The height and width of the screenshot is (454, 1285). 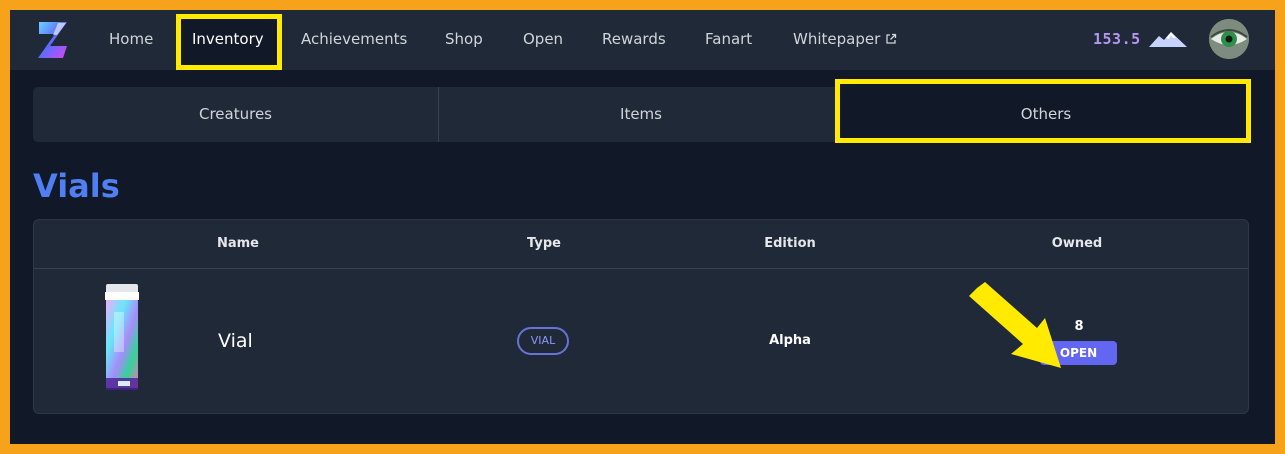 I want to click on vial-name: Vial, so click(x=235, y=341).